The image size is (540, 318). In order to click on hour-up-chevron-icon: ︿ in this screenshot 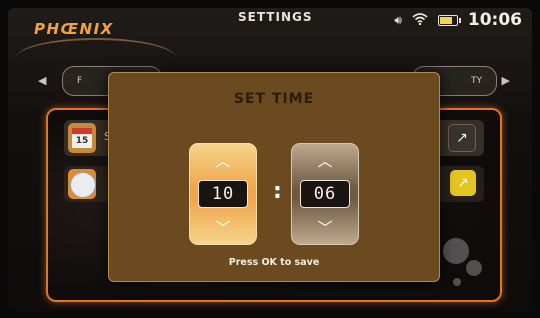, I will do `click(223, 160)`.